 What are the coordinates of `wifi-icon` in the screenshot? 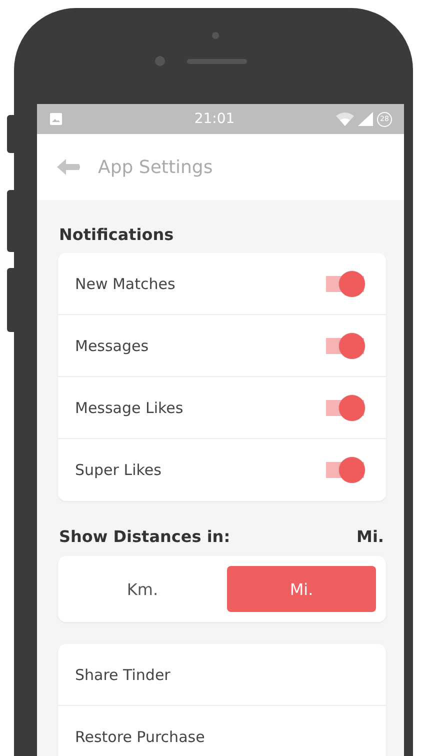 It's located at (345, 119).